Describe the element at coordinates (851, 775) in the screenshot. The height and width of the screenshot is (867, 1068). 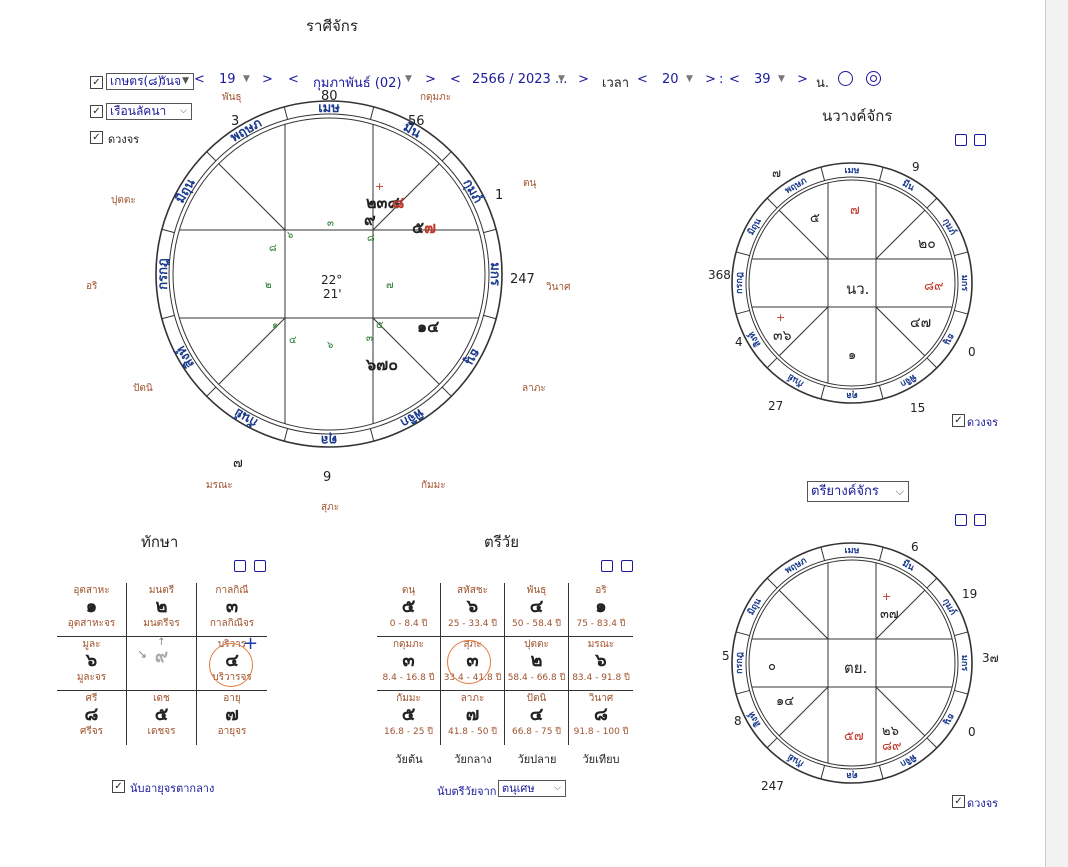
I see `triyang-sign-label: ตุล` at that location.